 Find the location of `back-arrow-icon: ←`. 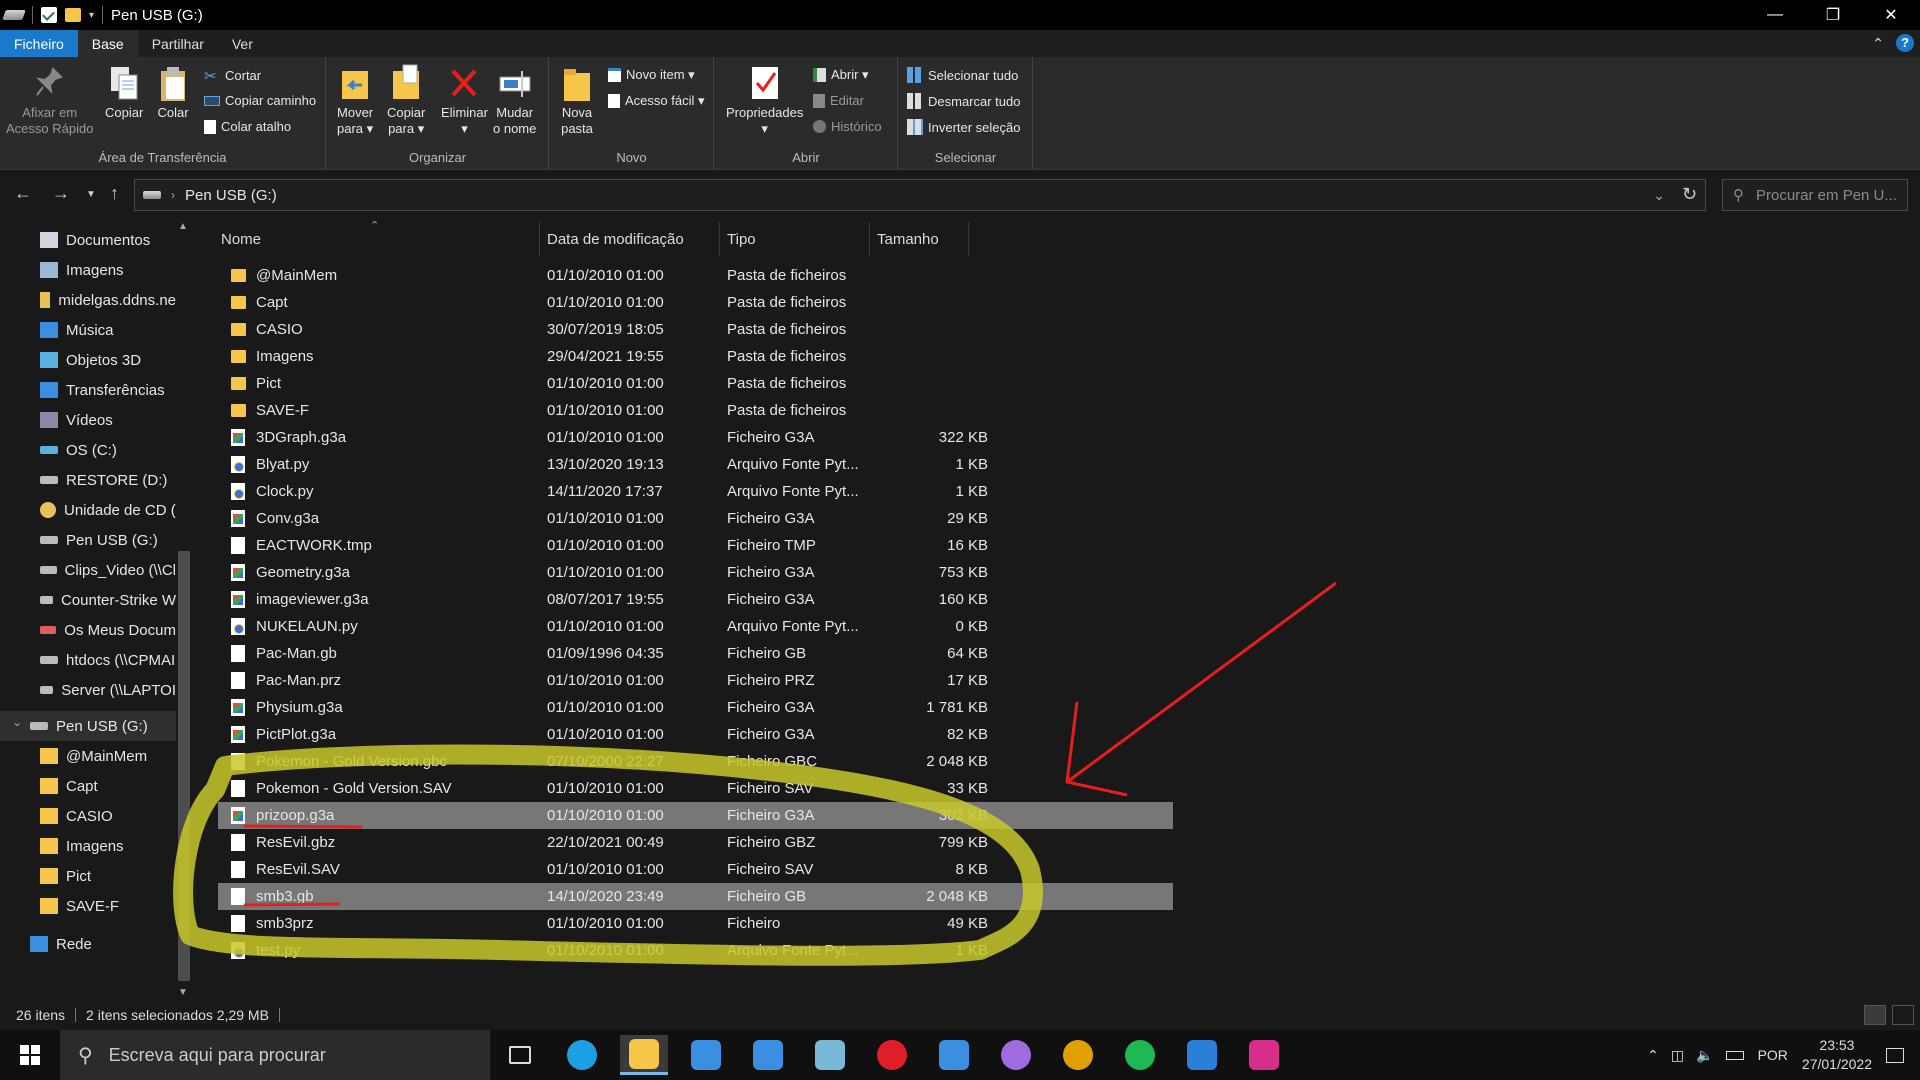

back-arrow-icon: ← is located at coordinates (23, 193).